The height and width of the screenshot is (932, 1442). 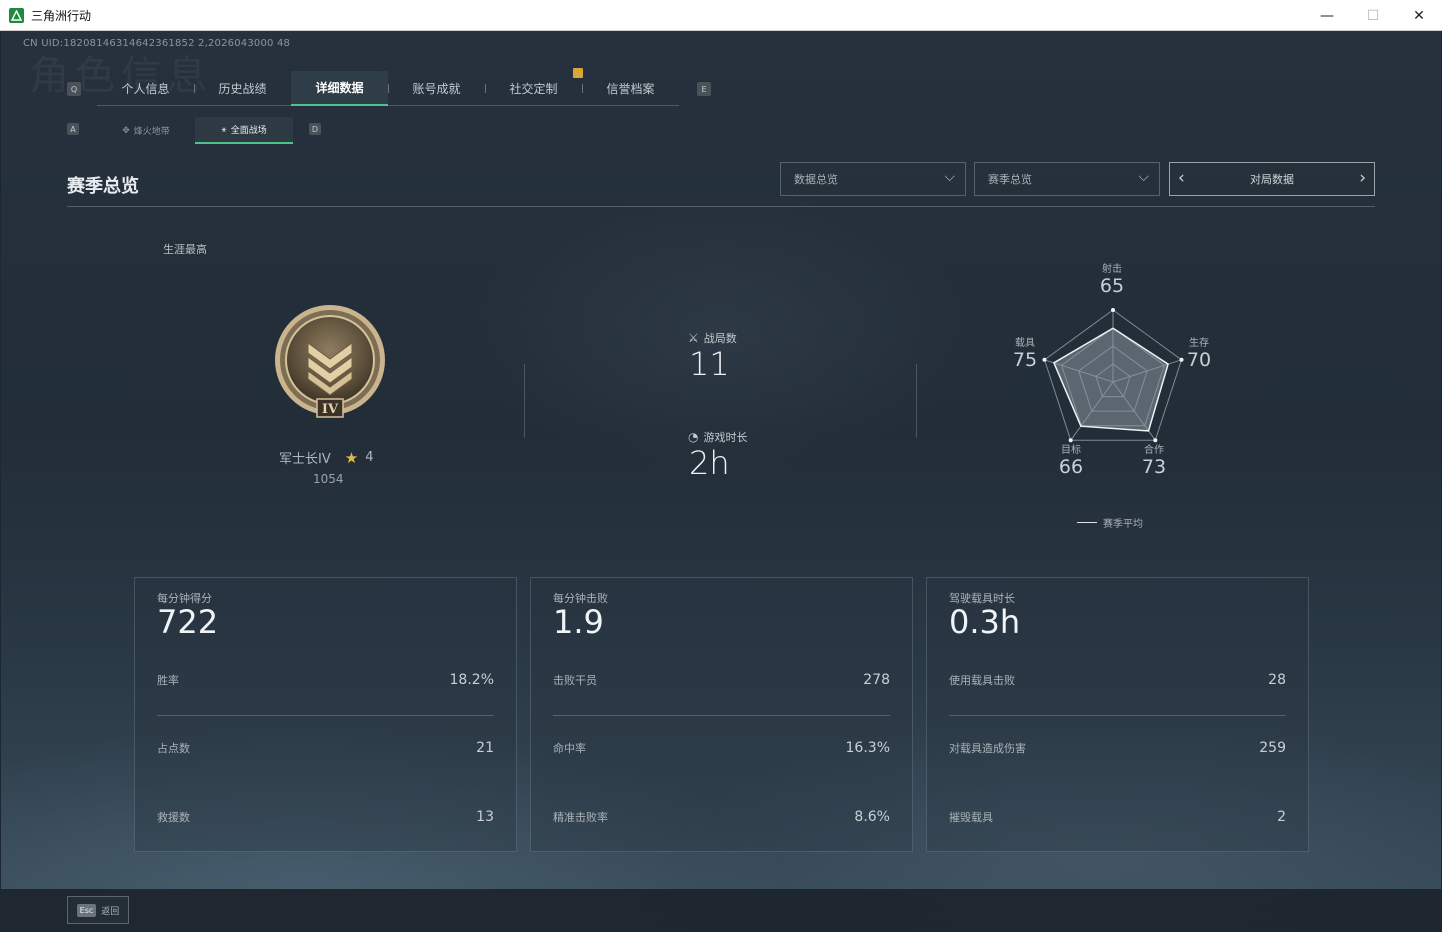 What do you see at coordinates (86, 910) in the screenshot?
I see `esc-key-hint: Esc` at bounding box center [86, 910].